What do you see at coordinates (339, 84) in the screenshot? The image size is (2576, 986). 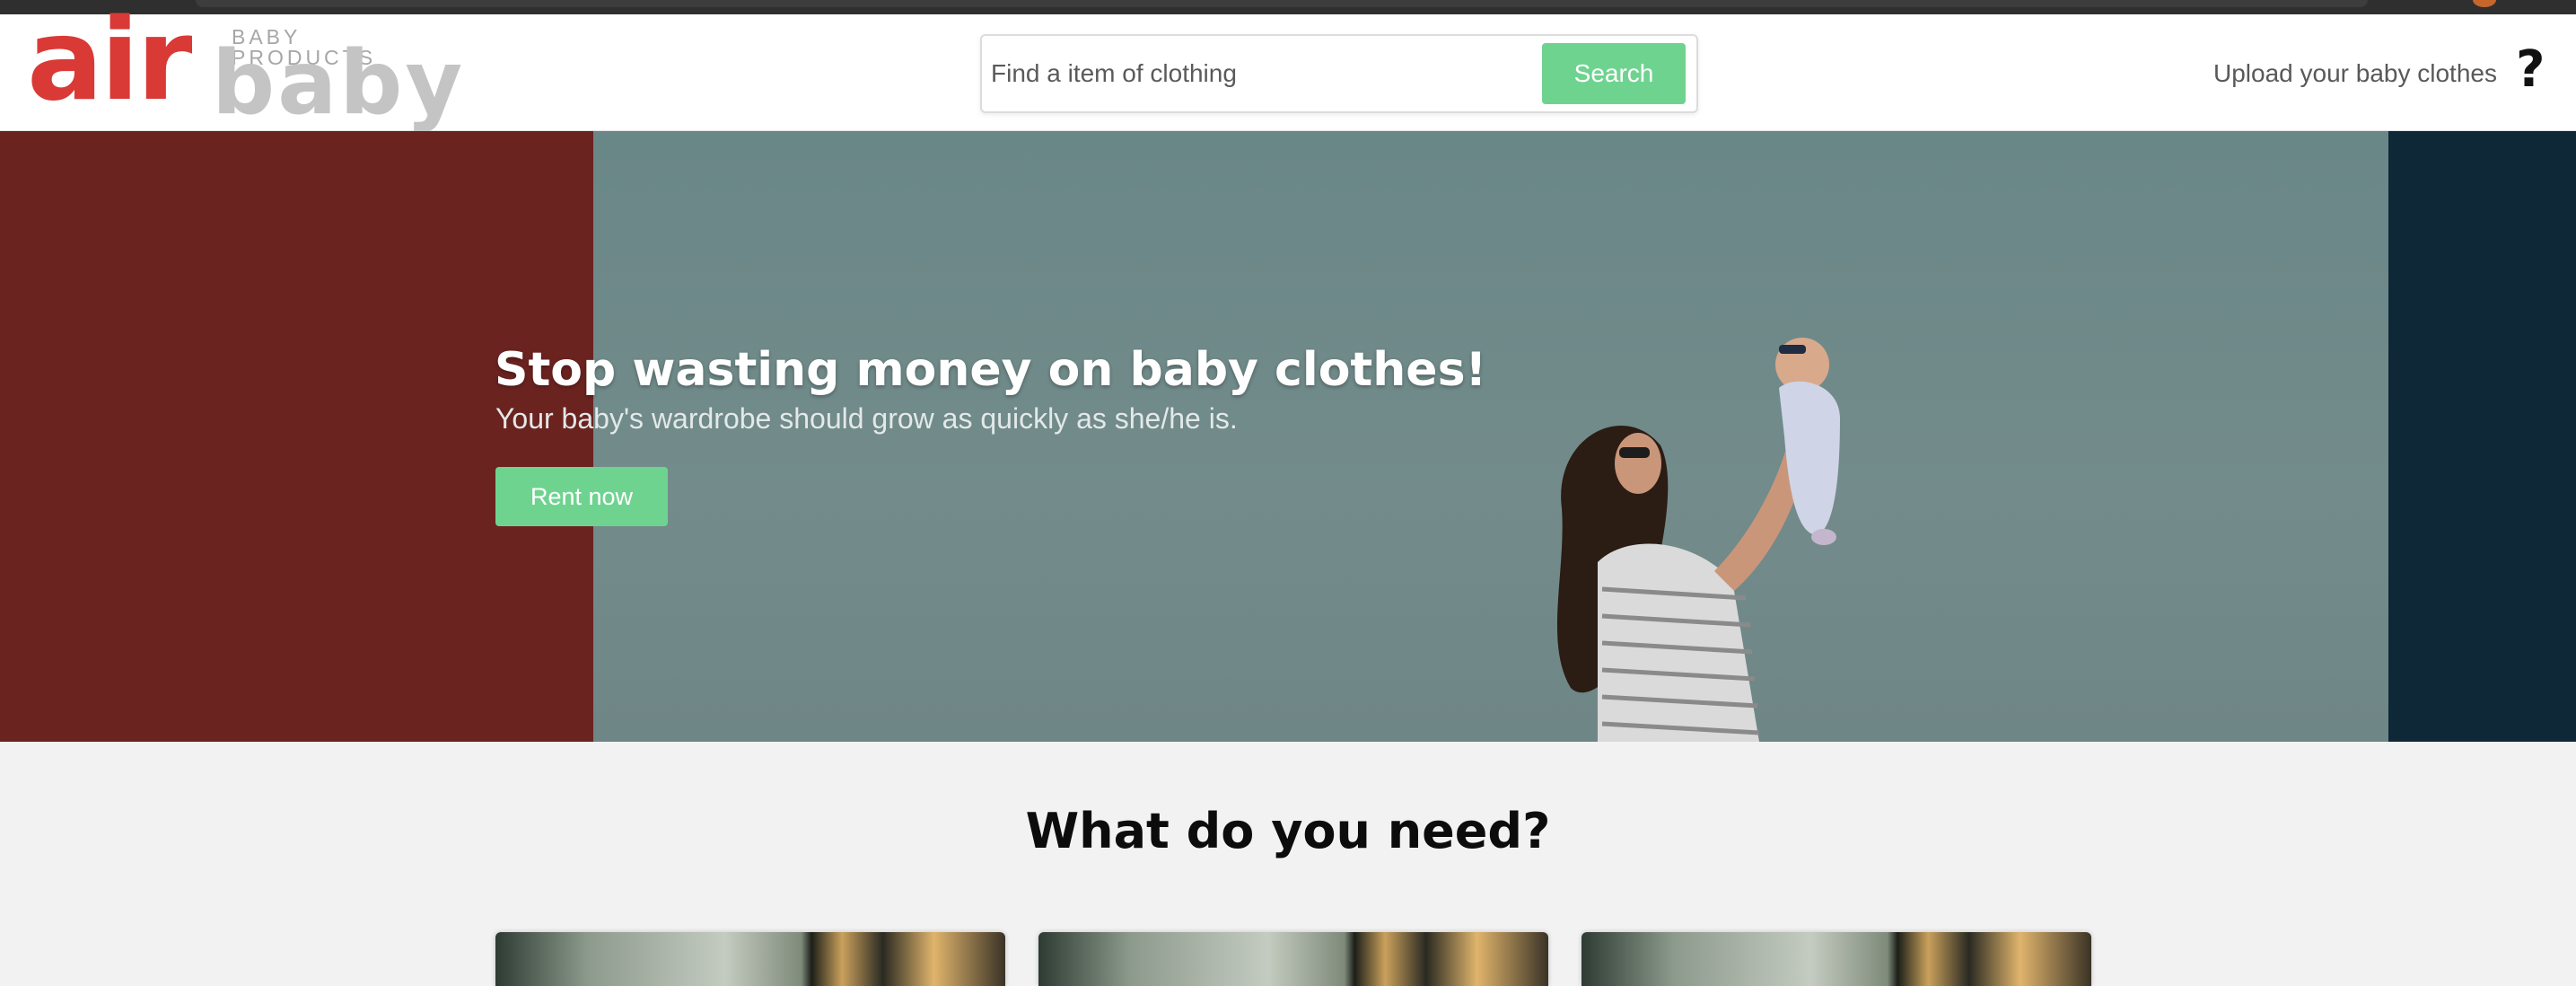 I see `logo-baby-text: baby` at bounding box center [339, 84].